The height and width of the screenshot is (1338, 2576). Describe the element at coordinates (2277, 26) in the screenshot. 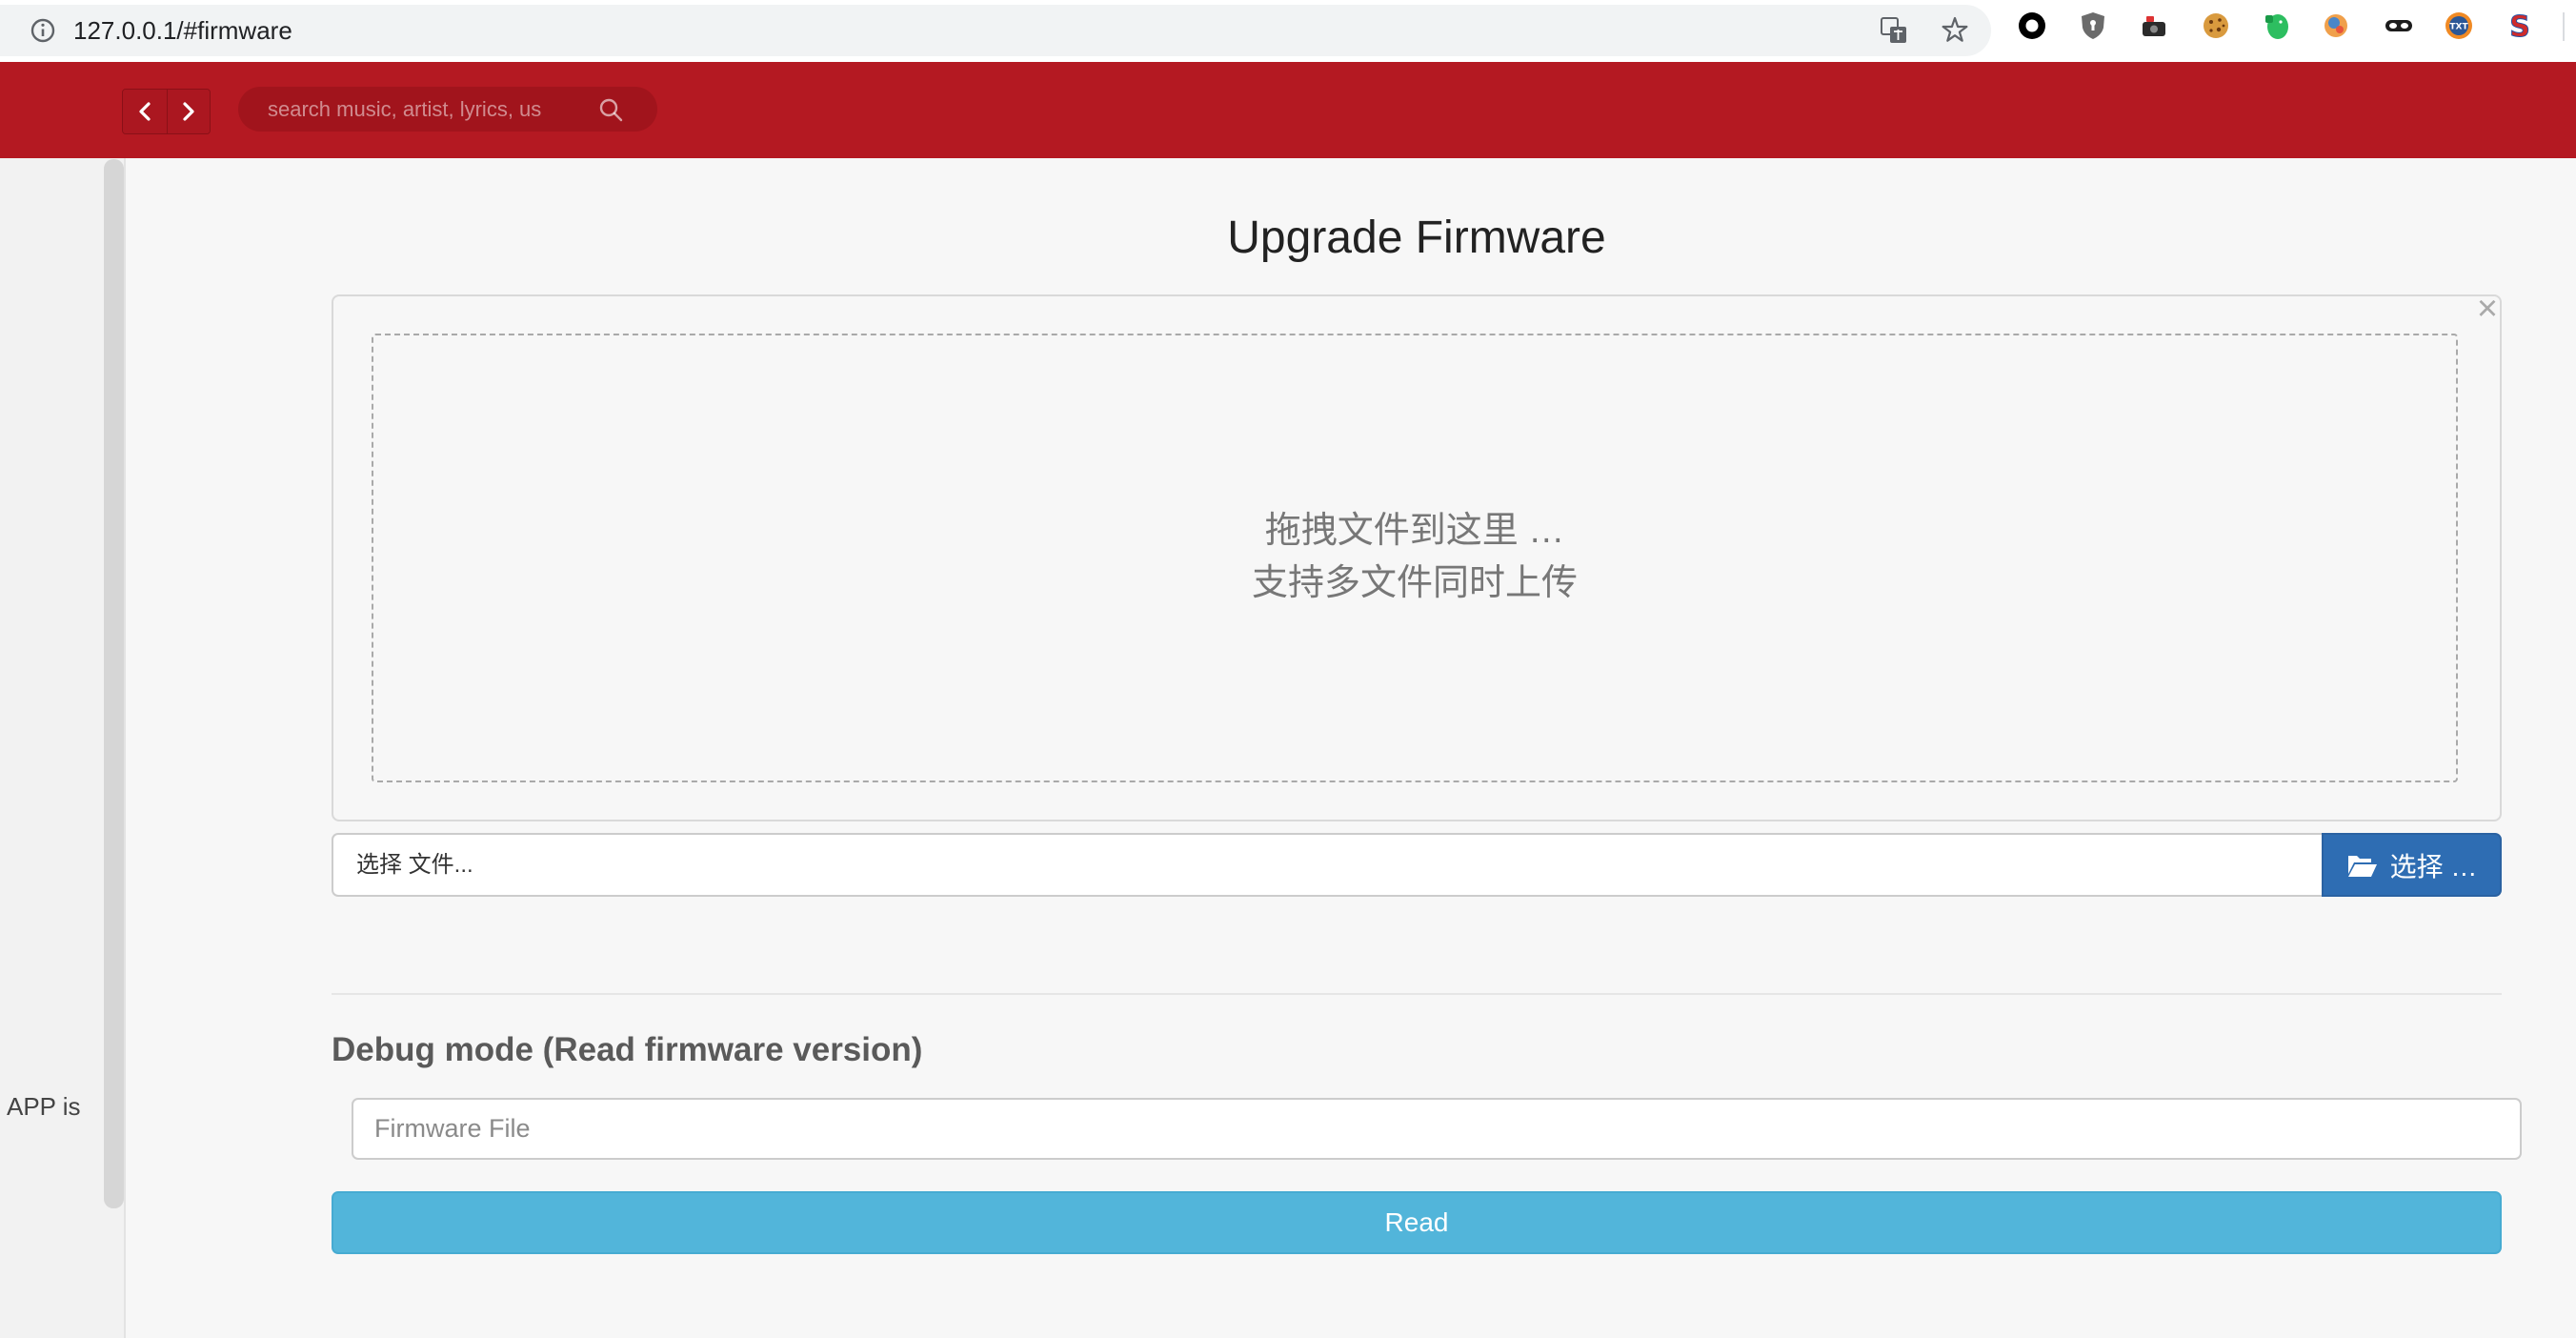

I see `evernote-extension-icon` at that location.